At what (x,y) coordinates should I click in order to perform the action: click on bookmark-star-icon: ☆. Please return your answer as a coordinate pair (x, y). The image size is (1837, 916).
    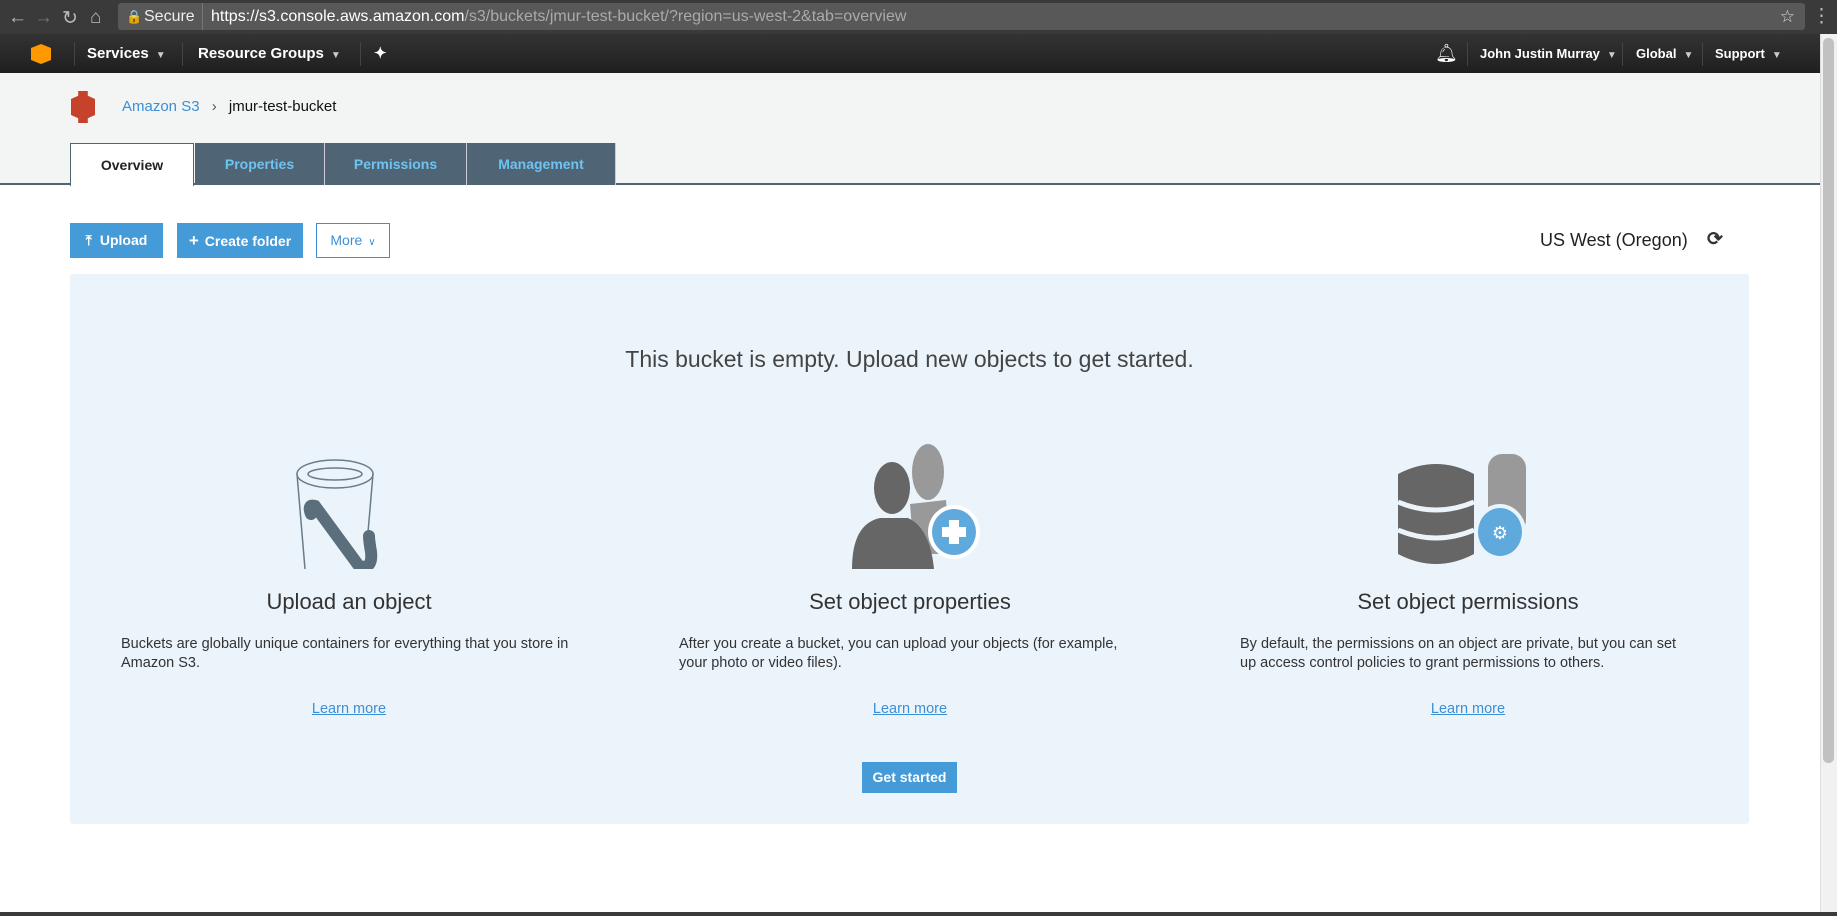
    Looking at the image, I should click on (1787, 16).